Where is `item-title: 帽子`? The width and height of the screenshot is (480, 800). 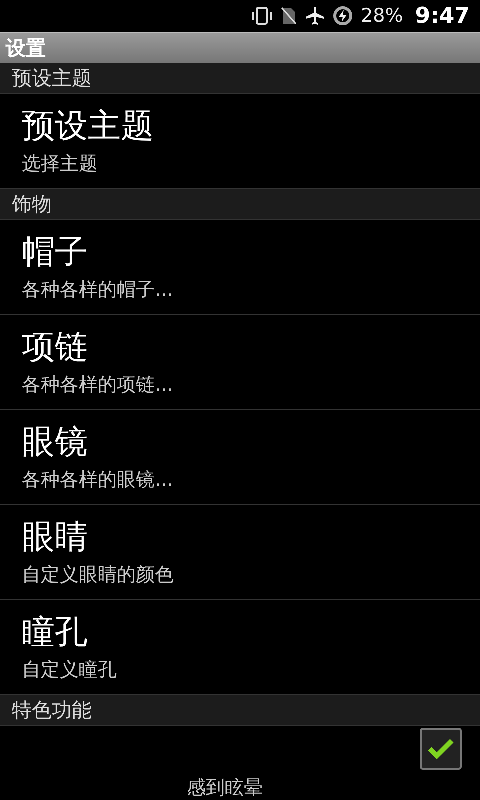
item-title: 帽子 is located at coordinates (55, 252).